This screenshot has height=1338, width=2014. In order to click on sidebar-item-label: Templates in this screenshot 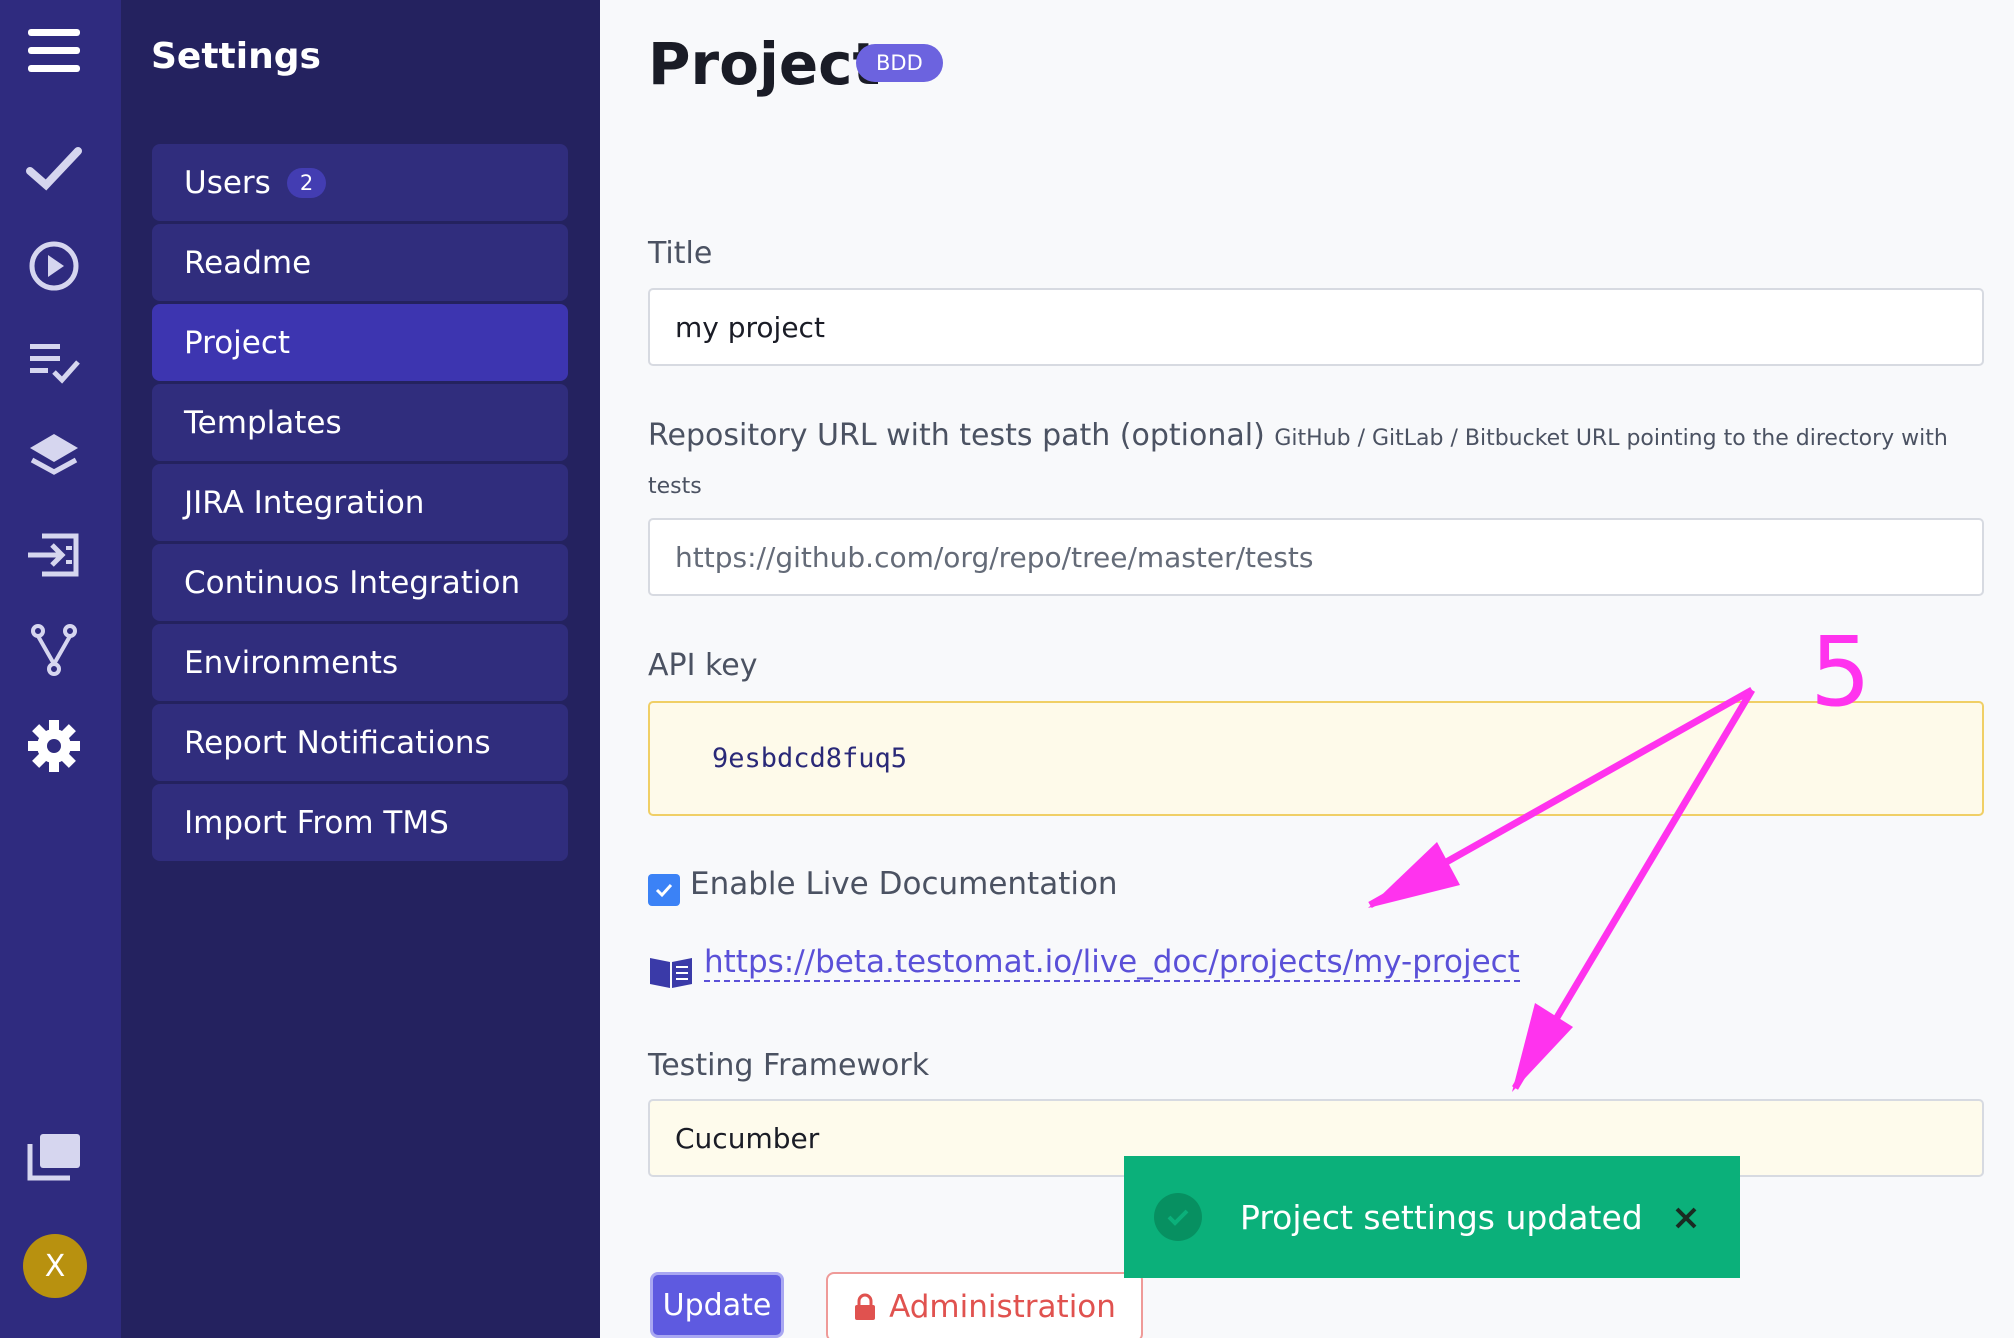, I will do `click(263, 422)`.